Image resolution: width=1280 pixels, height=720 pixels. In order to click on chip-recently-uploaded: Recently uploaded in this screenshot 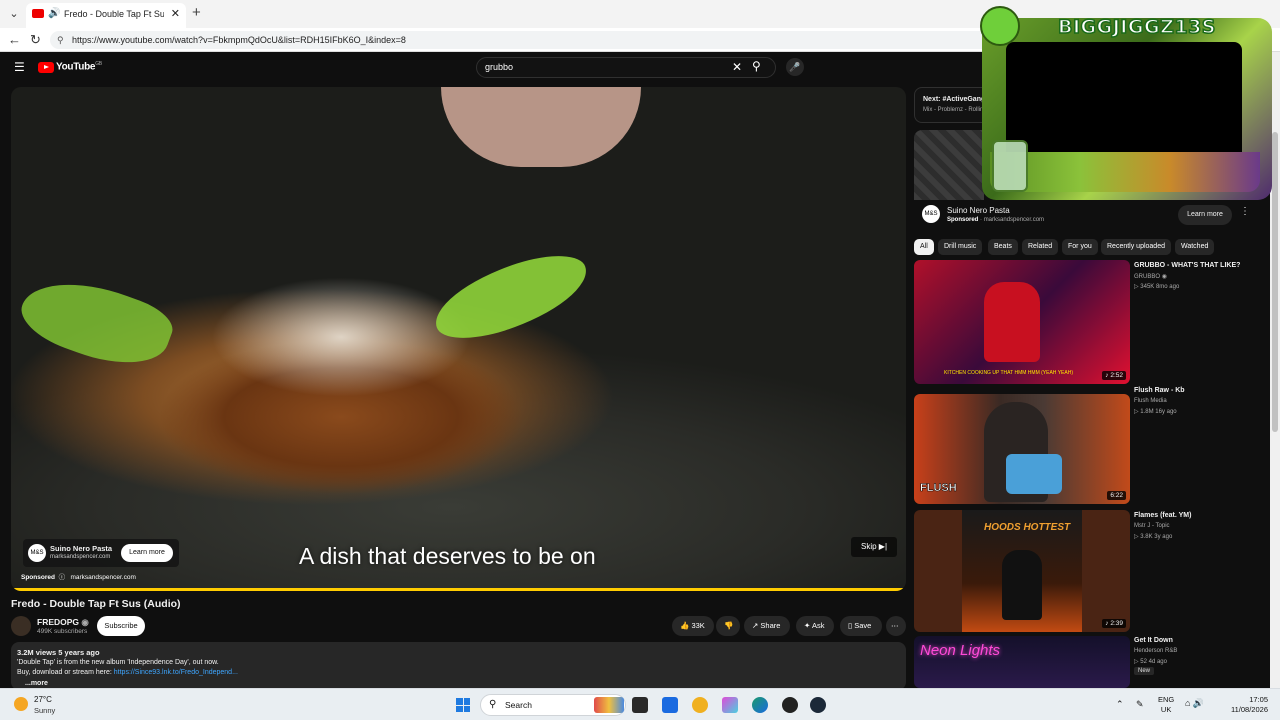, I will do `click(1136, 247)`.